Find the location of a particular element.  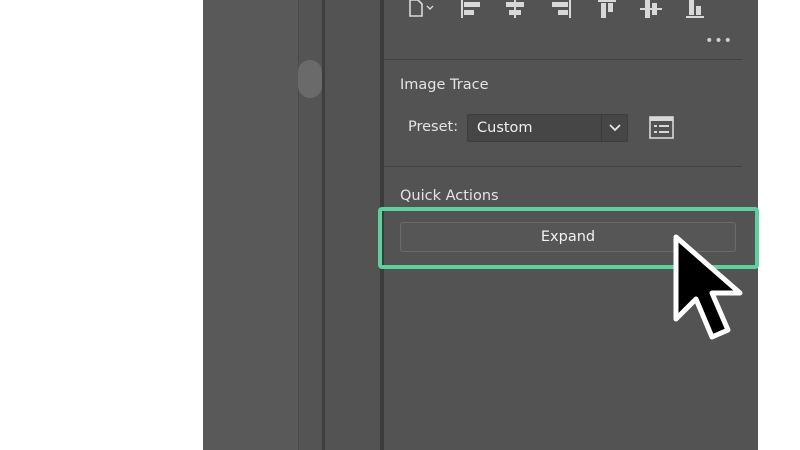

quick-actions-heading: Quick Actions is located at coordinates (449, 196).